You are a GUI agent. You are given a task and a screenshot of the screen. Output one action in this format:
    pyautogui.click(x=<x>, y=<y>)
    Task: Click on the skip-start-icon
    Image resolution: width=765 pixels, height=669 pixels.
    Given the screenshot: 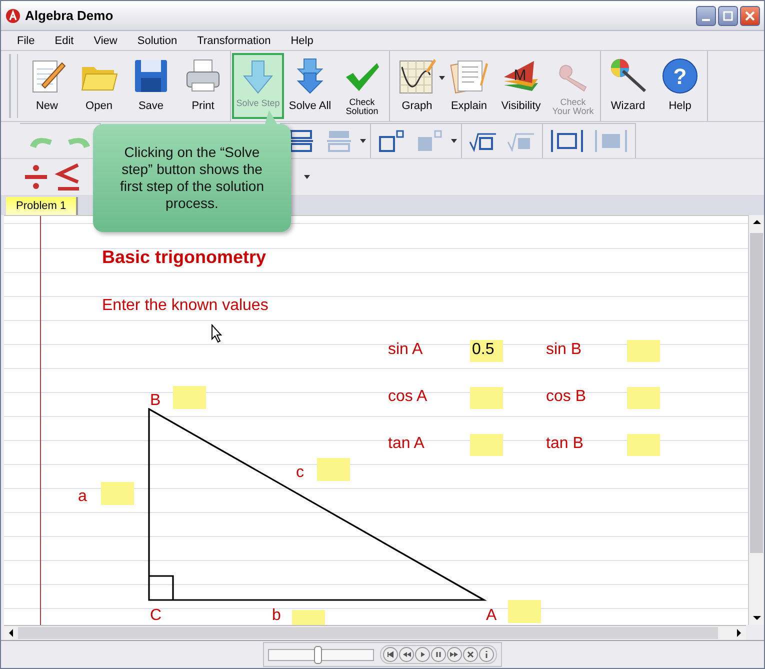 What is the action you would take?
    pyautogui.click(x=390, y=654)
    